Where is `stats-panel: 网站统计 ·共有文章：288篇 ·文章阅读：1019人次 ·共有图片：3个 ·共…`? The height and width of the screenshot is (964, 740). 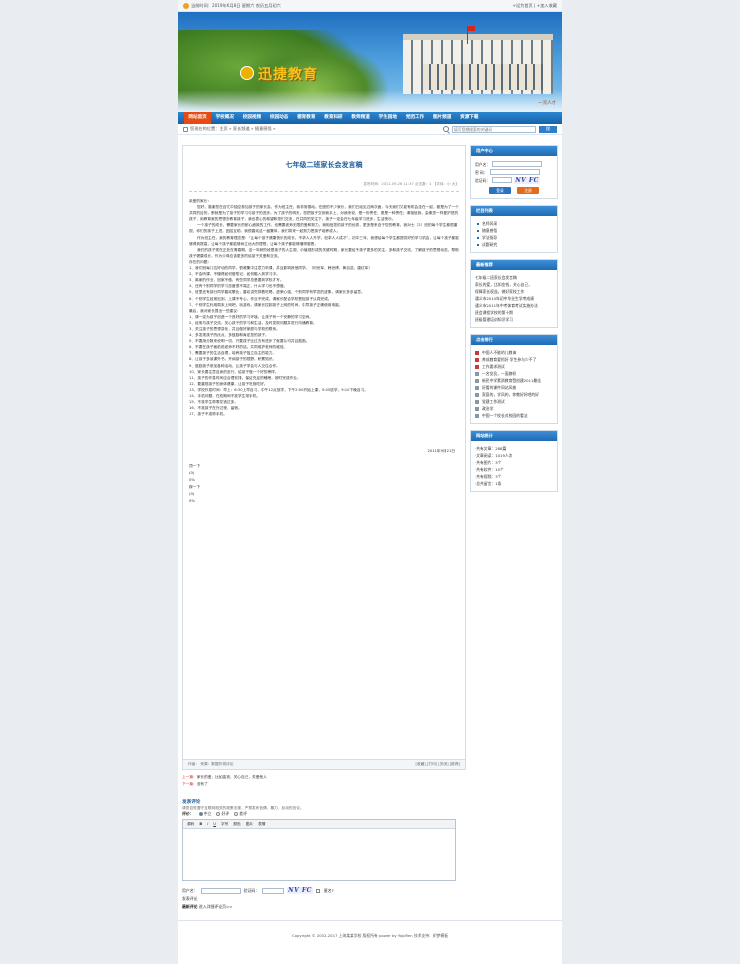 stats-panel: 网站统计 ·共有文章：288篇 ·文章阅读：1019人次 ·共有图片：3个 ·共… is located at coordinates (514, 461).